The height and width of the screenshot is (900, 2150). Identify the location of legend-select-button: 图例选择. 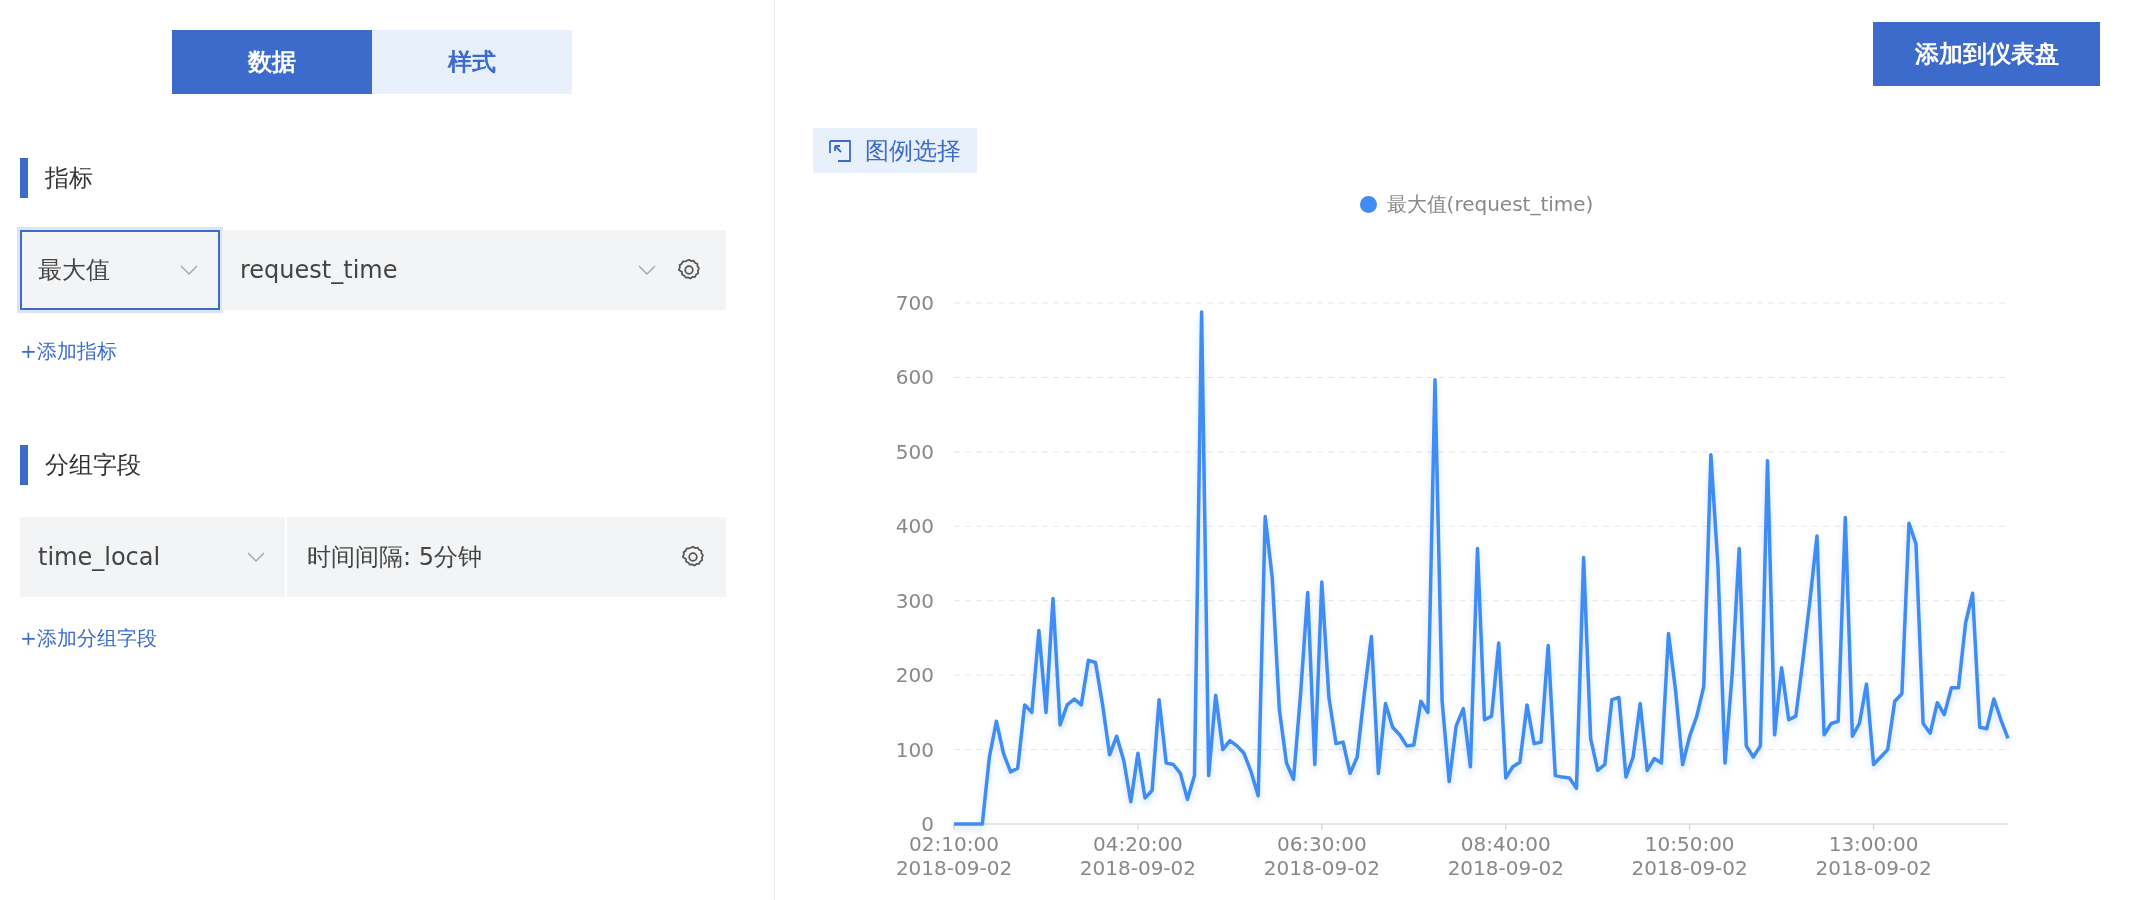
(895, 150).